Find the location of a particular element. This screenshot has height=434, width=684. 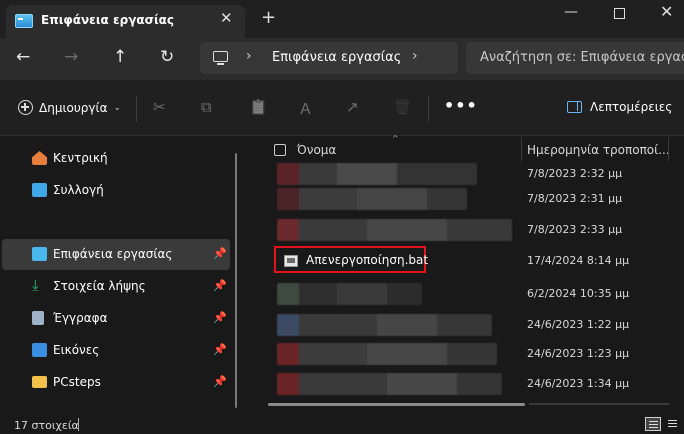

file-date: 7/8/2023 2:31 μμ is located at coordinates (575, 198).